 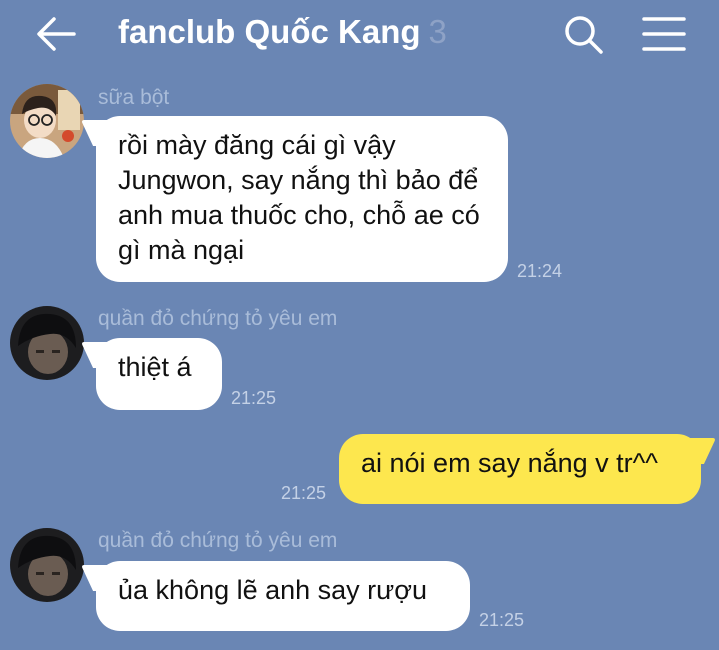 I want to click on hamburger-menu-icon, so click(x=664, y=34).